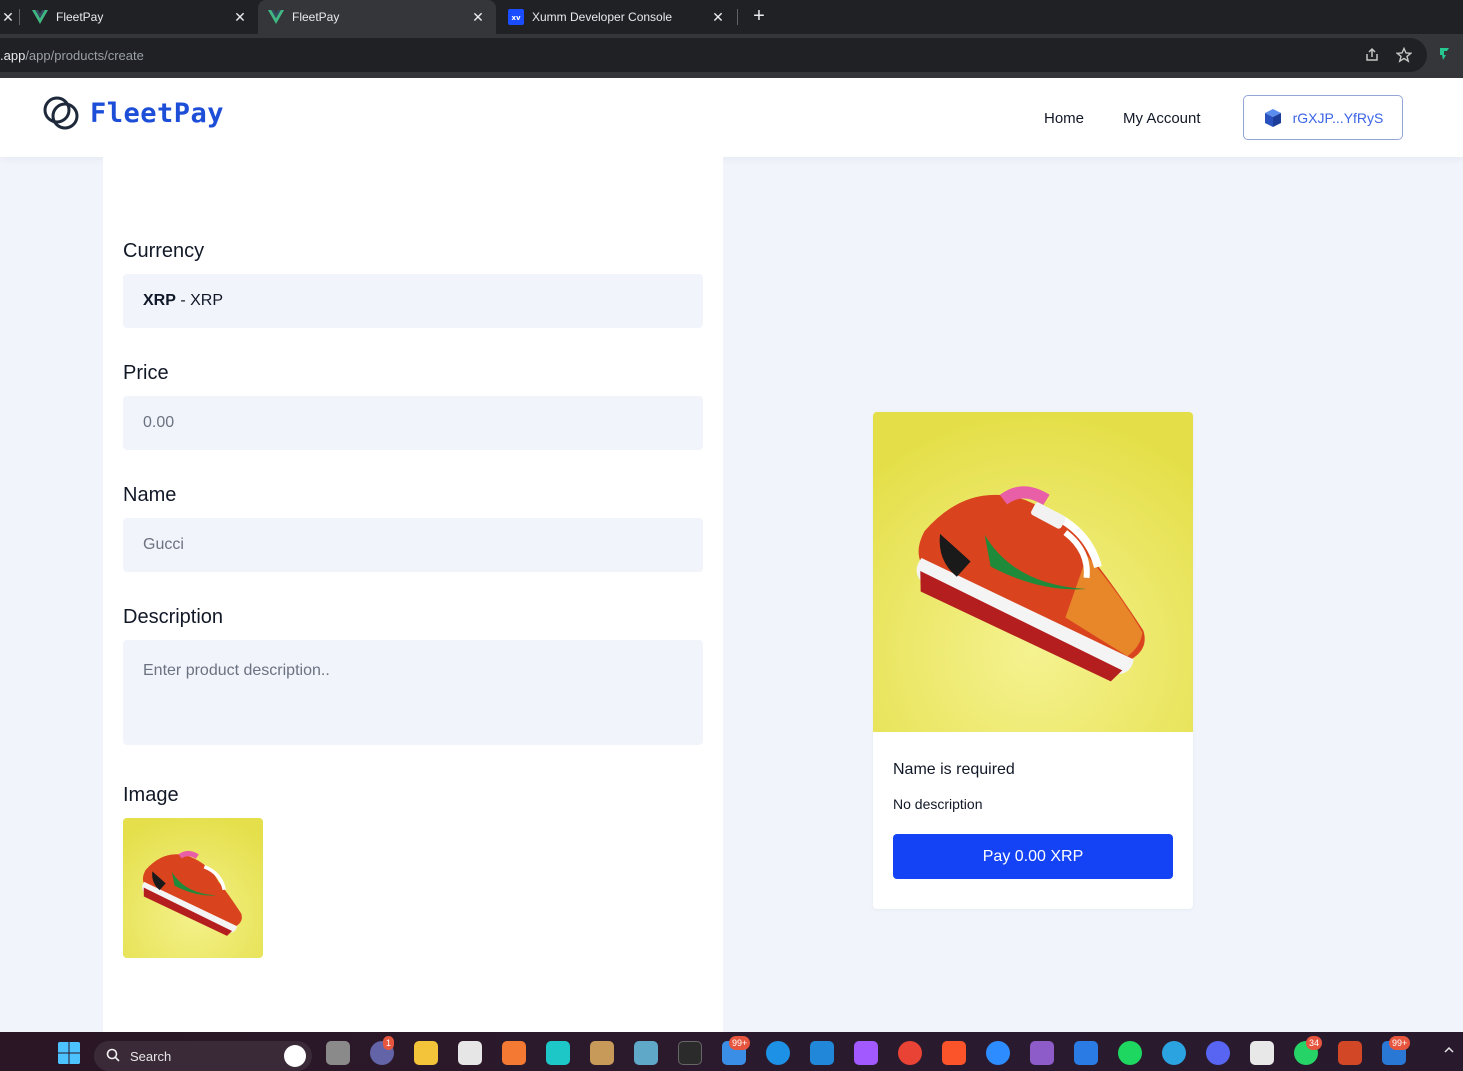 The width and height of the screenshot is (1463, 1071). I want to click on terminal-icon, so click(690, 1053).